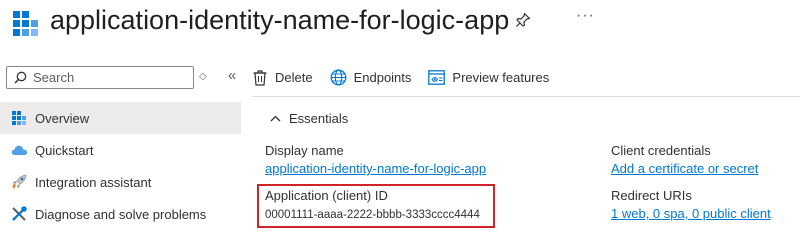 This screenshot has height=240, width=800. I want to click on essentials-toggle: Essentials, so click(309, 118).